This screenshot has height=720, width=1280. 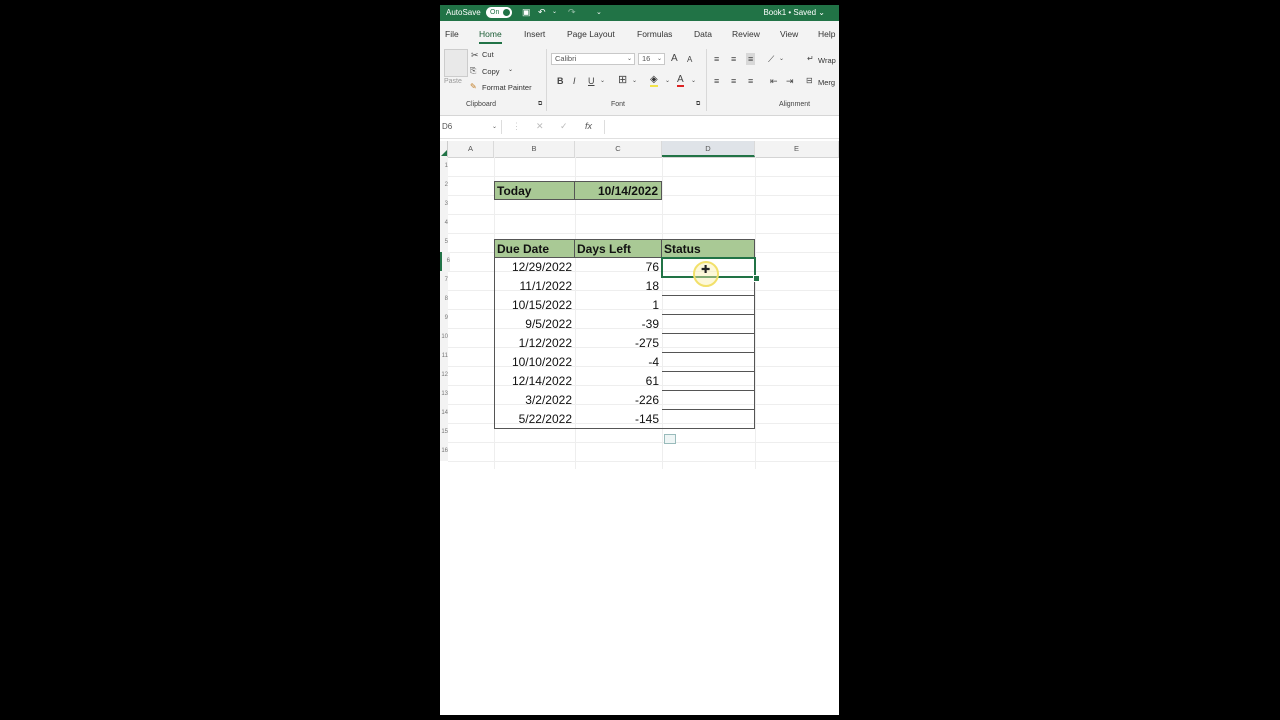 What do you see at coordinates (680, 81) in the screenshot?
I see `font-color-icon: A` at bounding box center [680, 81].